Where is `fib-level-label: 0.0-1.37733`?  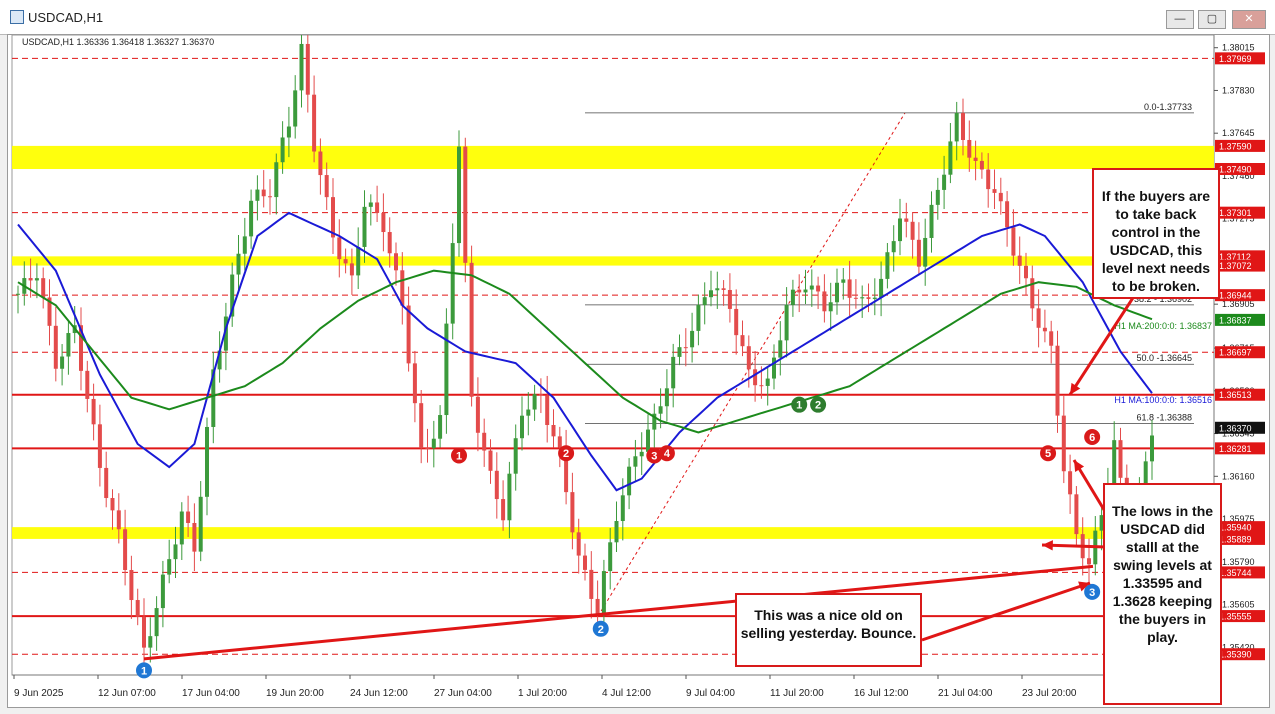
fib-level-label: 0.0-1.37733 is located at coordinates (1168, 107).